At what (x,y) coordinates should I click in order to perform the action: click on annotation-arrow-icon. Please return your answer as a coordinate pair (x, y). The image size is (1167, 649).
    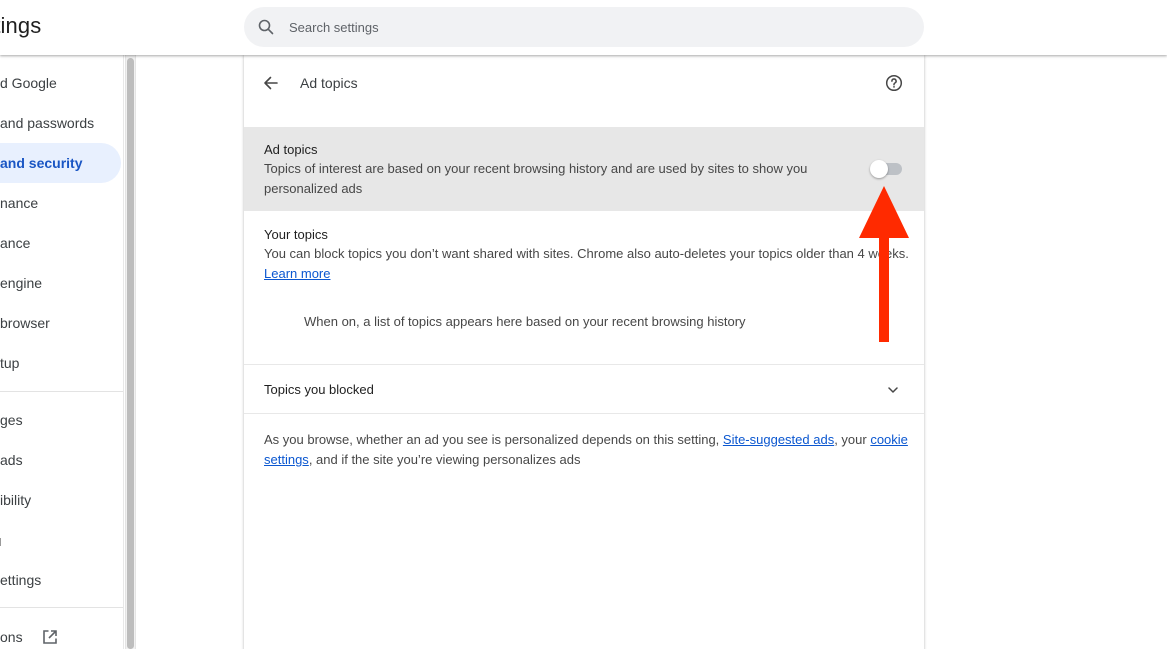
    Looking at the image, I should click on (884, 264).